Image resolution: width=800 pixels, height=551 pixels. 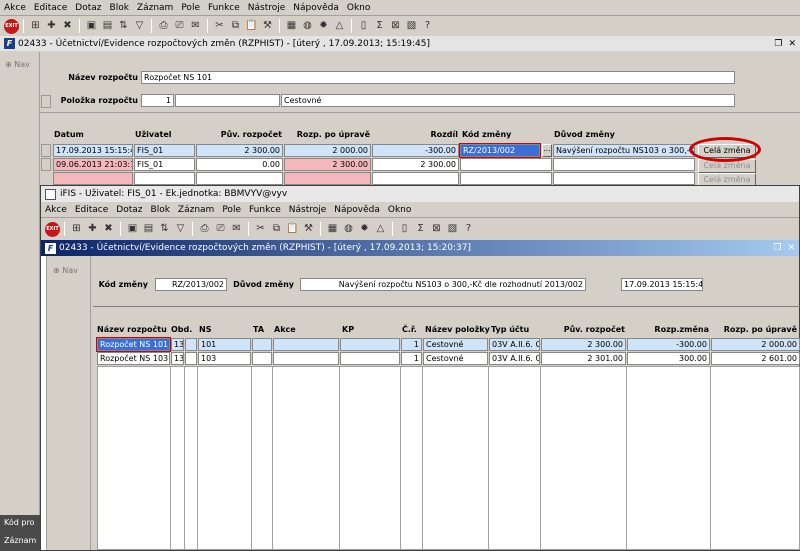 What do you see at coordinates (133, 358) in the screenshot?
I see `cell-nazev: Rozpočet NS 103` at bounding box center [133, 358].